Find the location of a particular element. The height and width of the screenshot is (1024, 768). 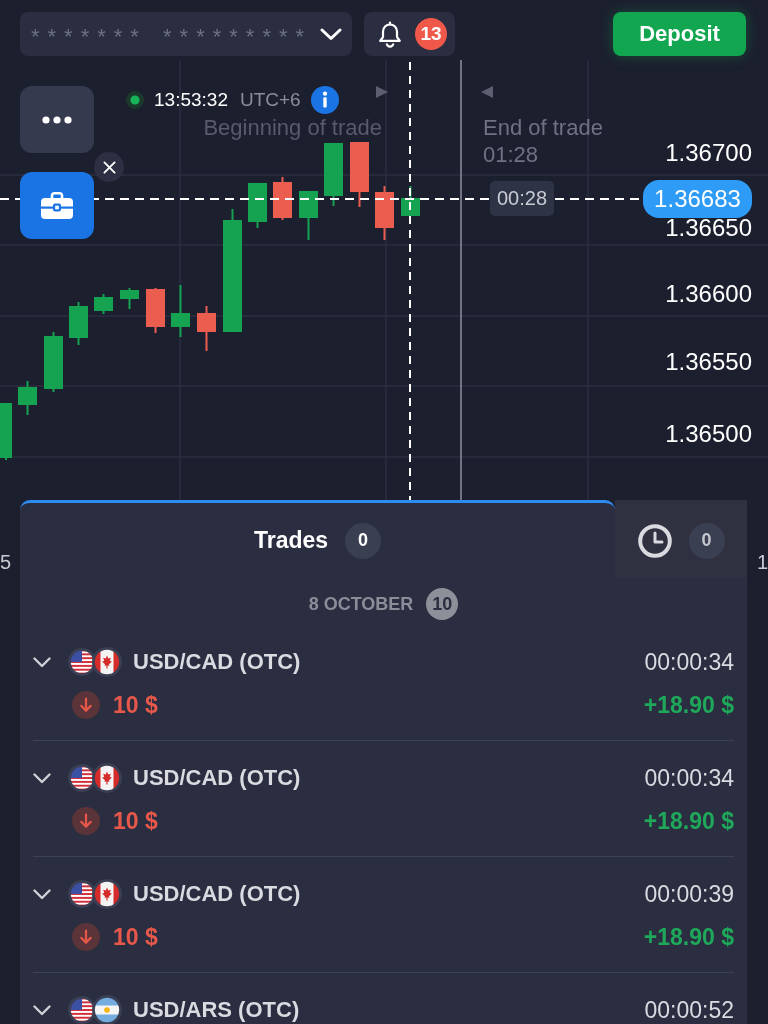

trade-duration: 00:00:52 is located at coordinates (689, 1010).